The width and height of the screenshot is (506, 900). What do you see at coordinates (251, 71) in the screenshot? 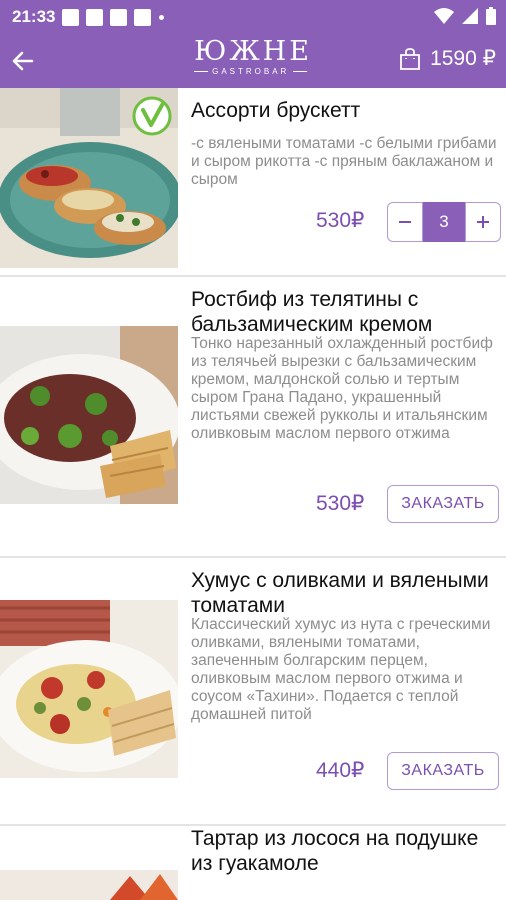
I see `logo-subtitle: GASTROBAR` at bounding box center [251, 71].